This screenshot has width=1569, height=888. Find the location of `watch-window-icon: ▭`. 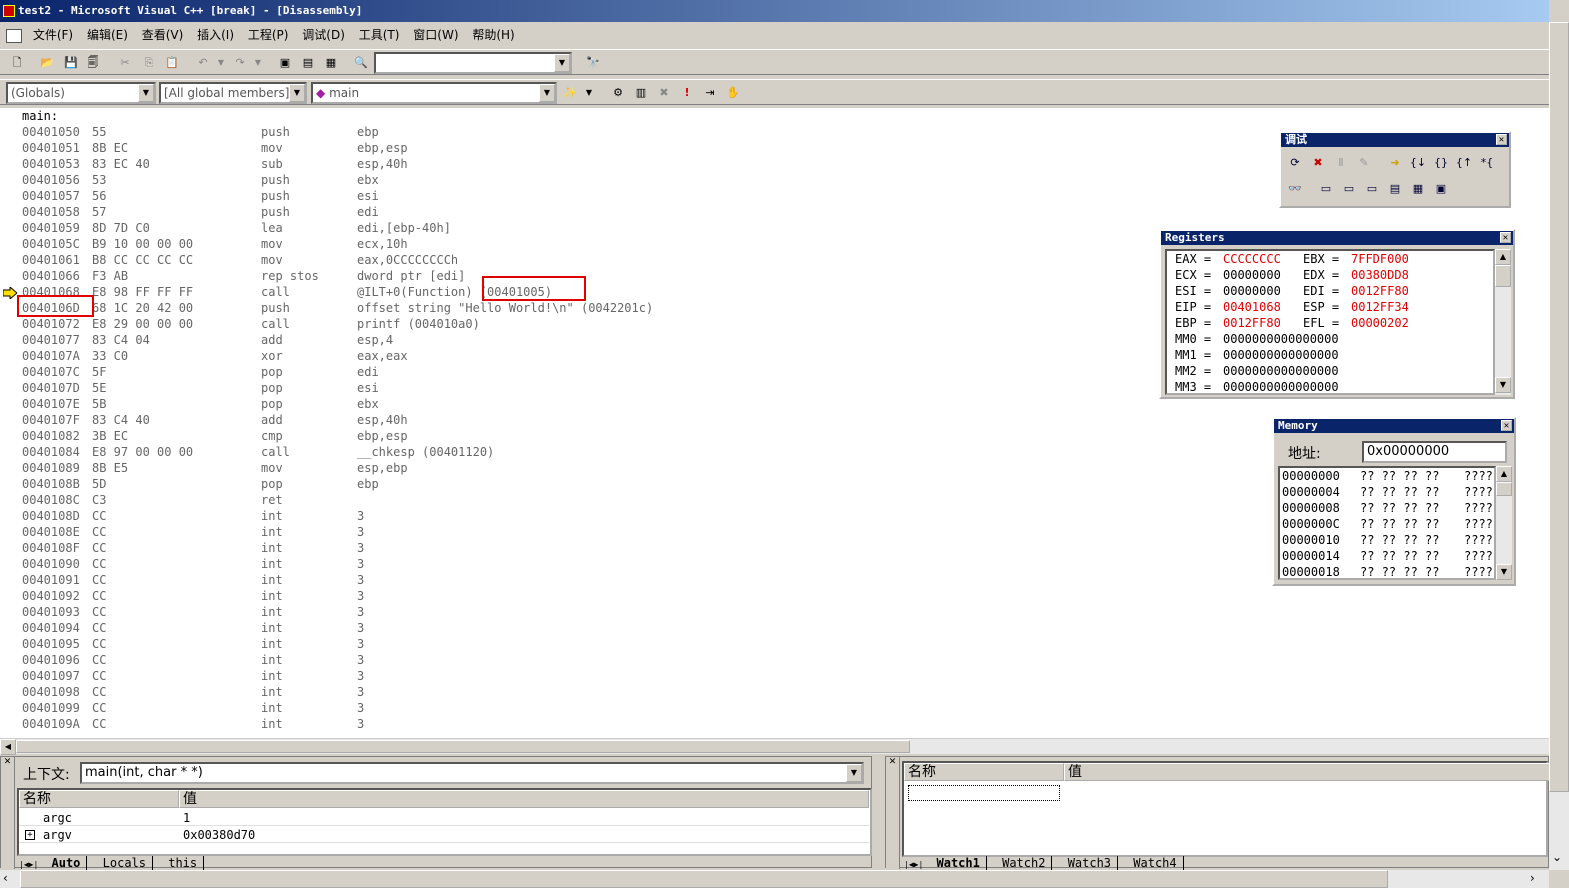

watch-window-icon: ▭ is located at coordinates (1326, 189).